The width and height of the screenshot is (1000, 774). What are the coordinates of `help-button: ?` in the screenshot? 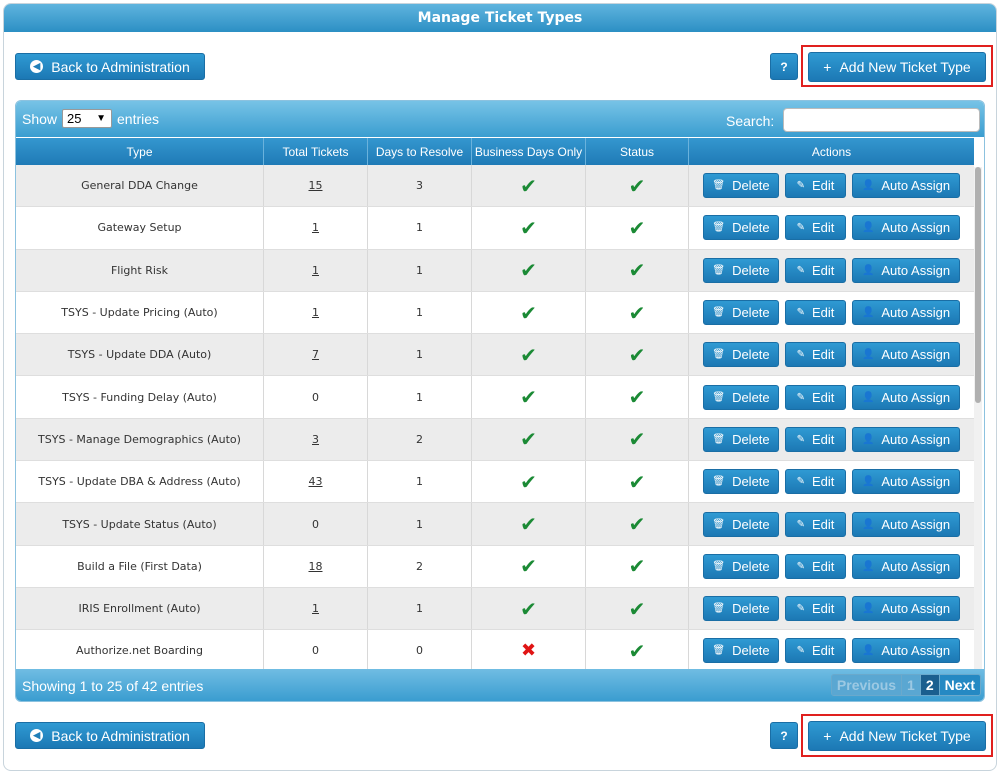 It's located at (784, 66).